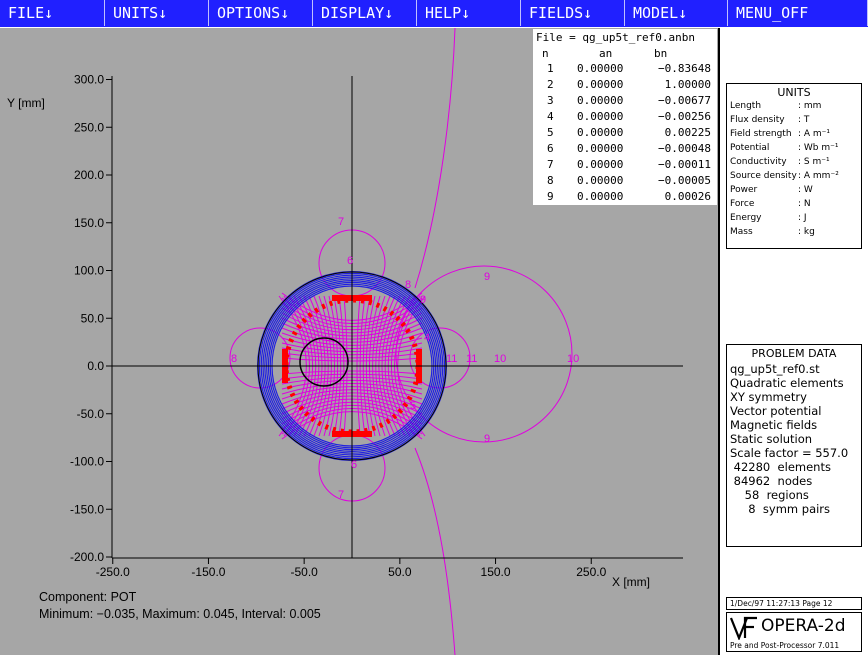 Image resolution: width=868 pixels, height=655 pixels. What do you see at coordinates (625, 166) in the screenshot?
I see `coefficient-row: 7 0.00000 −0.00011` at bounding box center [625, 166].